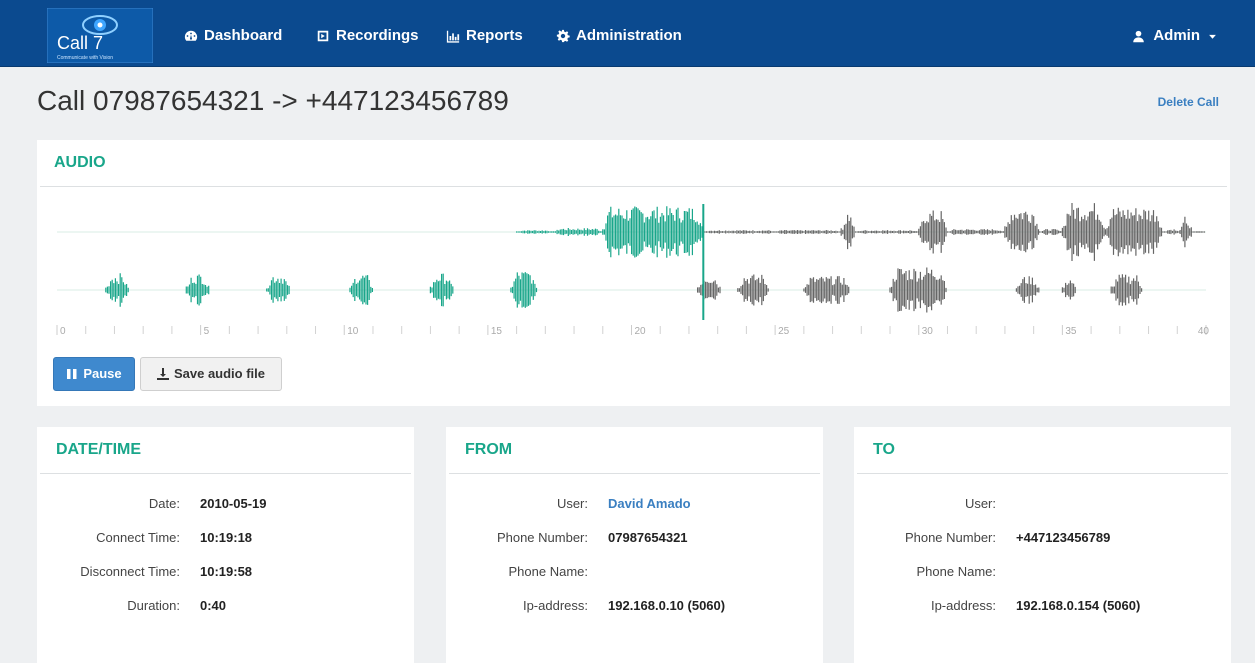 Image resolution: width=1255 pixels, height=663 pixels. Describe the element at coordinates (634, 450) in the screenshot. I see `from-heading: FROM` at that location.